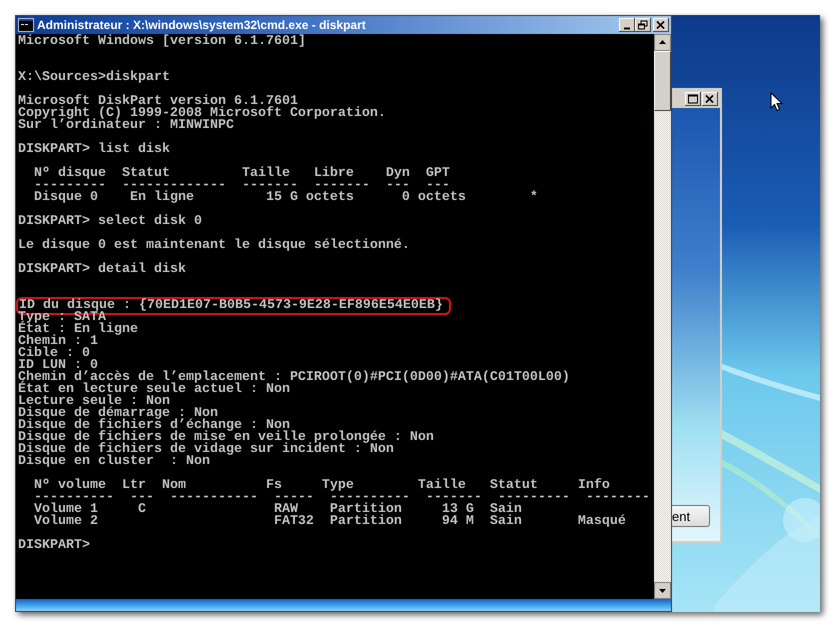 Image resolution: width=830 pixels, height=630 pixels. Describe the element at coordinates (776, 102) in the screenshot. I see `mouse-pointer-icon` at that location.